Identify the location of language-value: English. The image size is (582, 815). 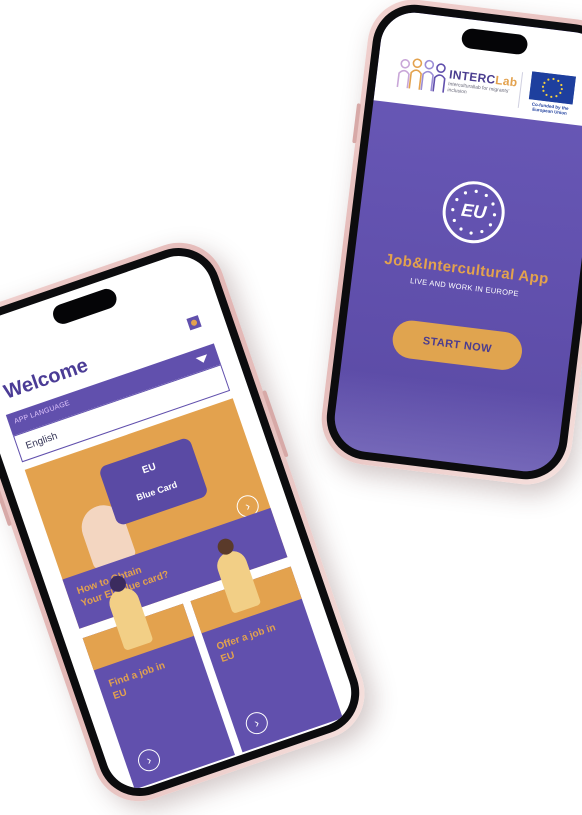
(42, 441).